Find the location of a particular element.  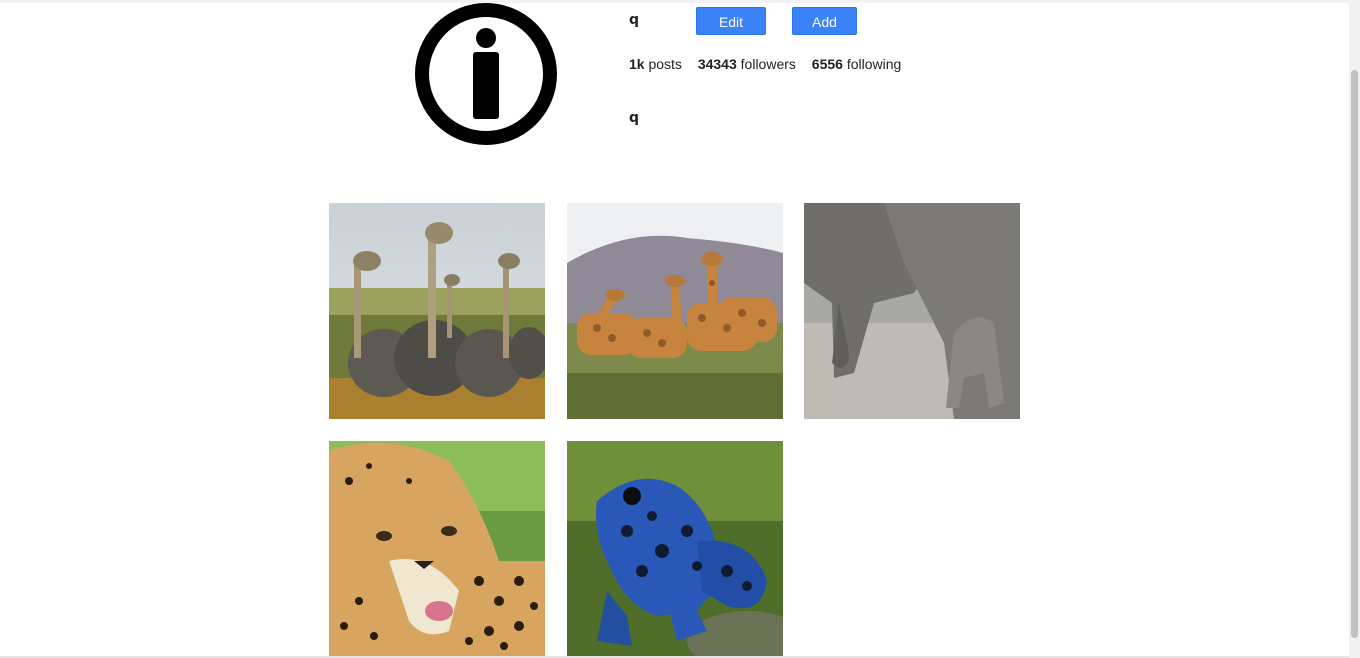

posts-stat: 1k posts is located at coordinates (655, 64).